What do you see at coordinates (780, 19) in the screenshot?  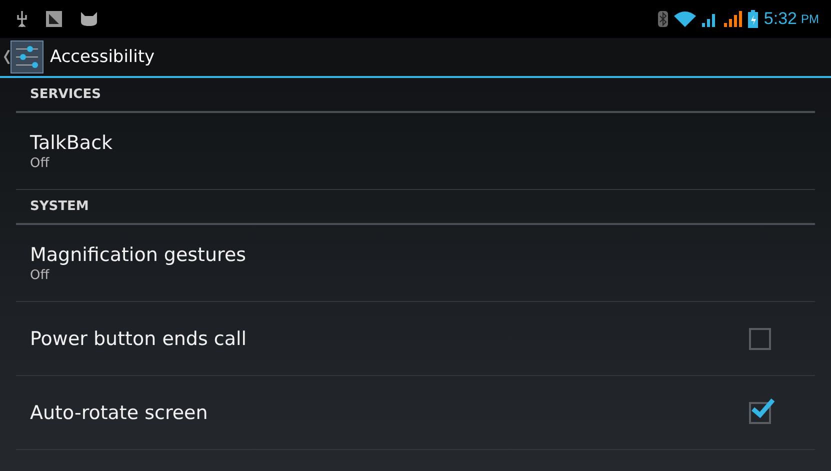 I see `clock-time: 5:32` at bounding box center [780, 19].